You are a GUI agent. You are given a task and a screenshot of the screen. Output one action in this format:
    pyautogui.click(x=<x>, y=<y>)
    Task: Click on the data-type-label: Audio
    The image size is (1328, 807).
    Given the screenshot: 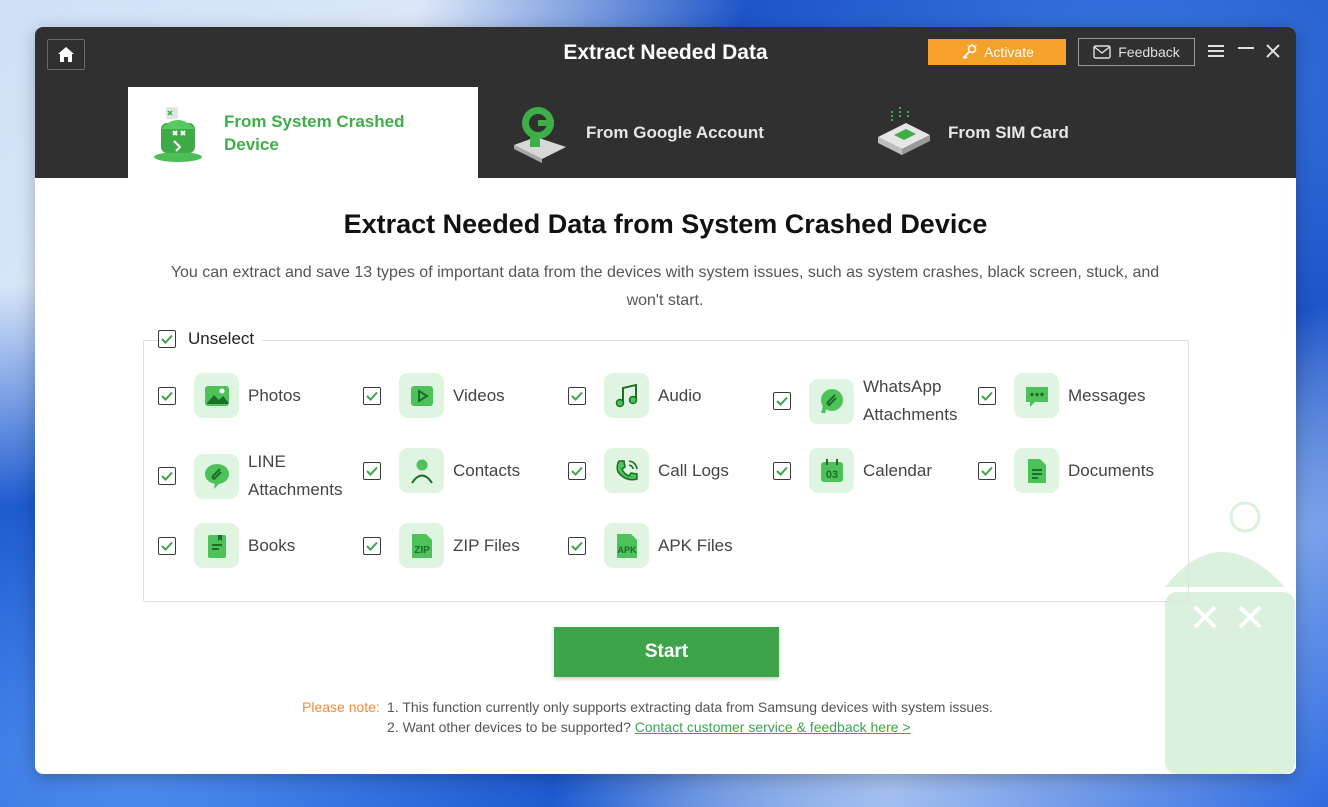 What is the action you would take?
    pyautogui.click(x=680, y=395)
    